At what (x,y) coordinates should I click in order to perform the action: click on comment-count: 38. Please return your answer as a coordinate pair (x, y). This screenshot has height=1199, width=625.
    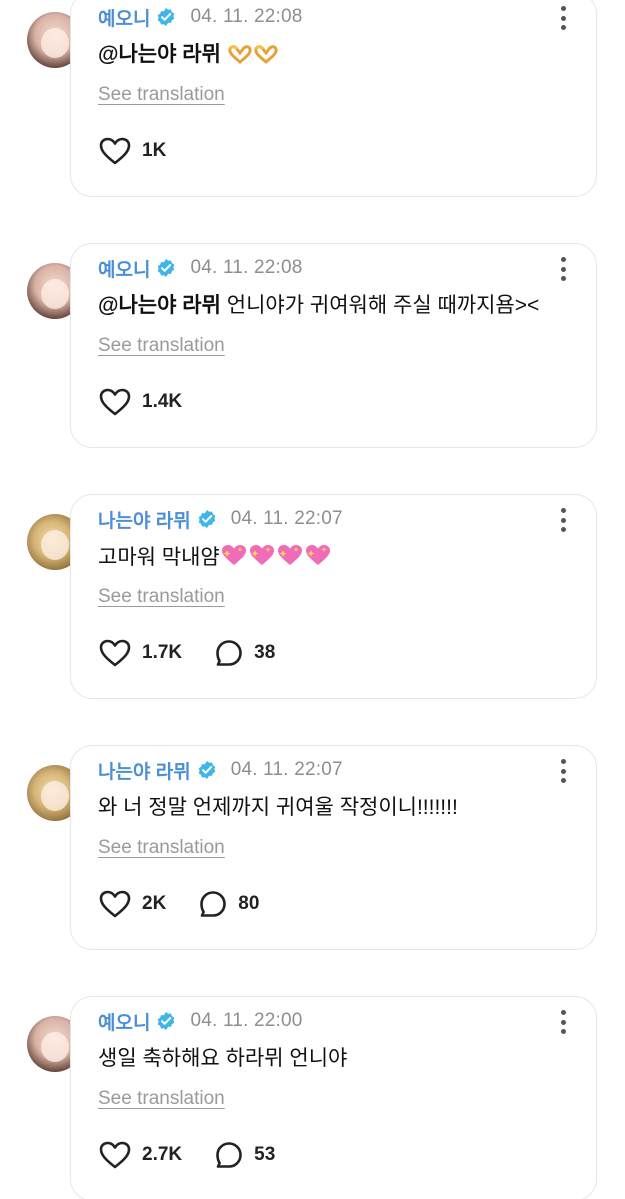
    Looking at the image, I should click on (265, 652).